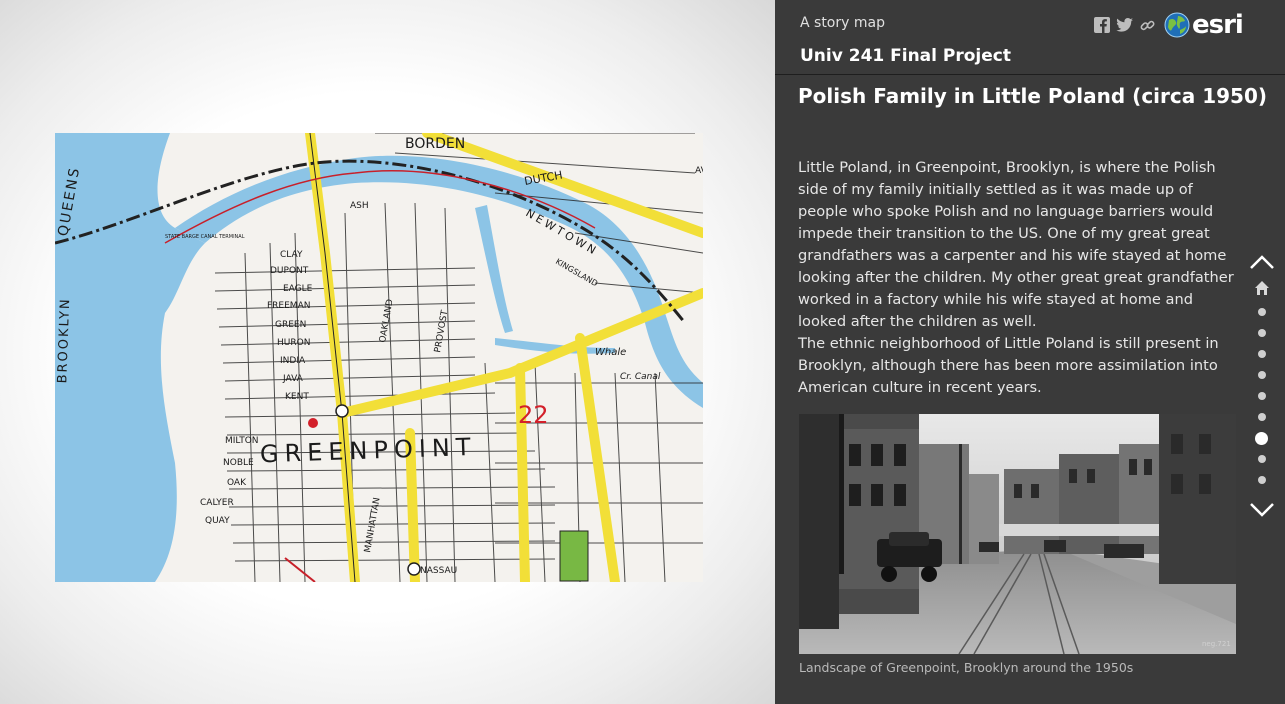 Image resolution: width=1285 pixels, height=704 pixels. What do you see at coordinates (1147, 25) in the screenshot?
I see `link-icon` at bounding box center [1147, 25].